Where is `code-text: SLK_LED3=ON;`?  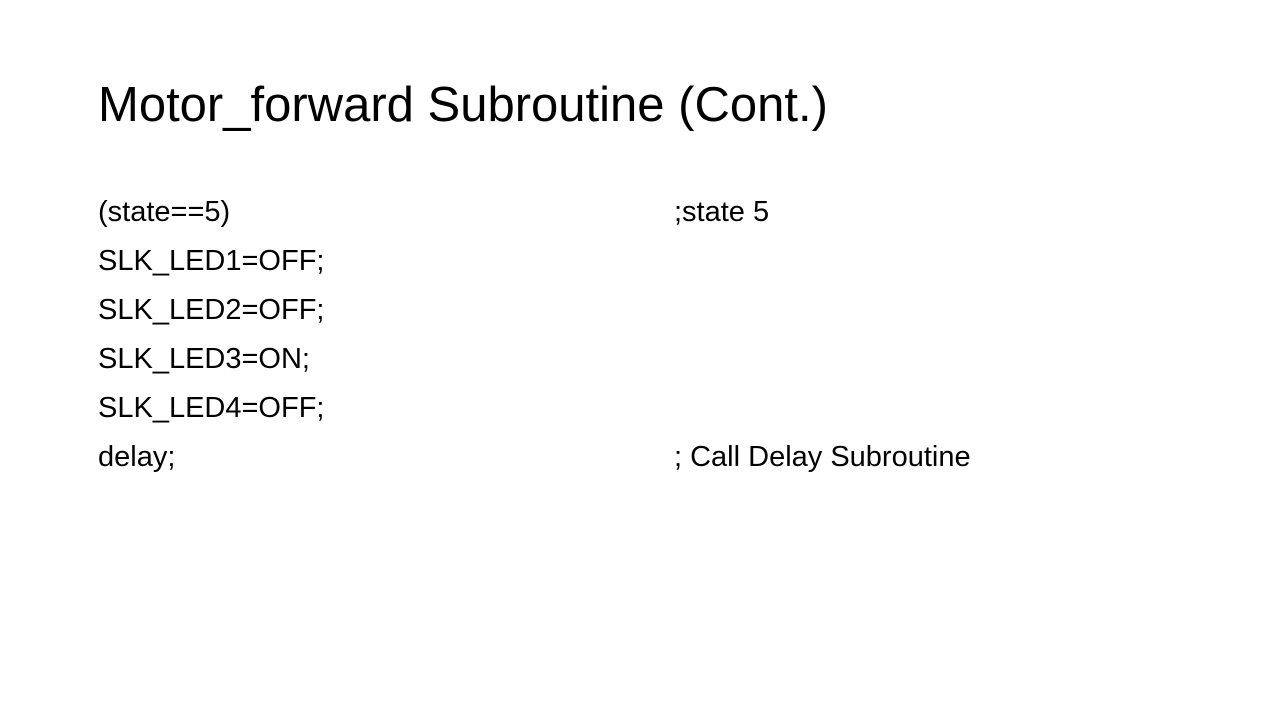 code-text: SLK_LED3=ON; is located at coordinates (204, 359).